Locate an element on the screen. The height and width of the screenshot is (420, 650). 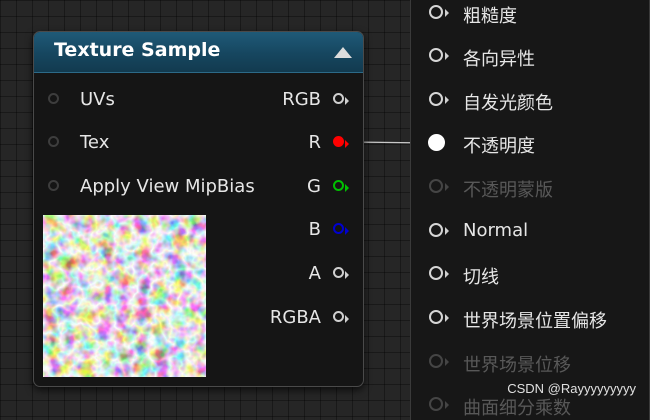
output-b: B is located at coordinates (303, 231).